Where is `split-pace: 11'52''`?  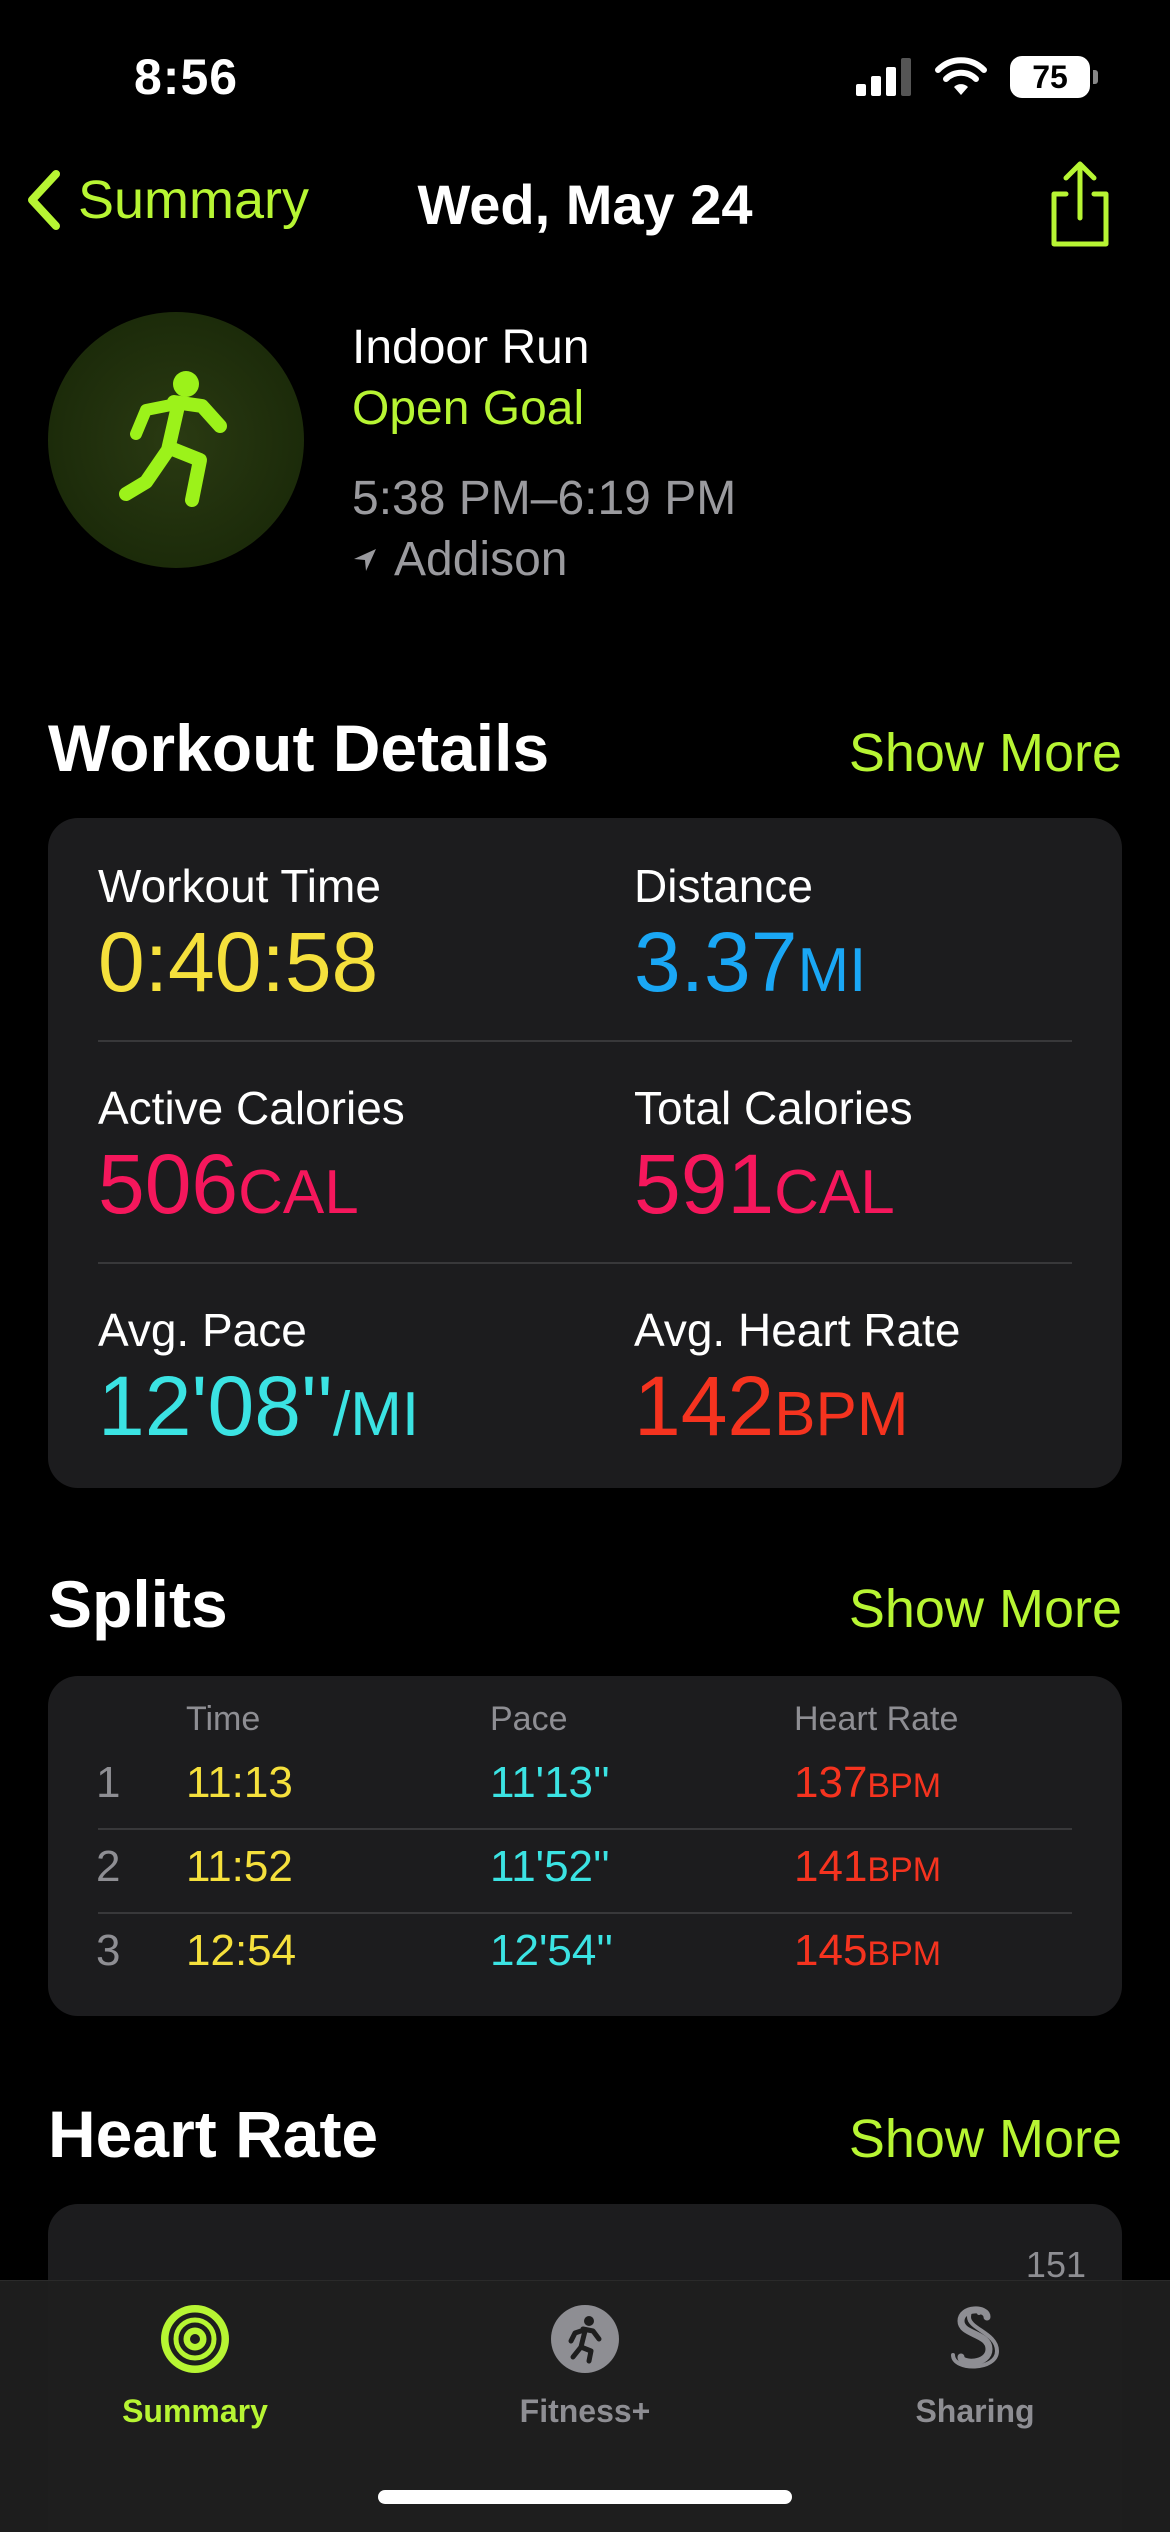
split-pace: 11'52'' is located at coordinates (550, 1866).